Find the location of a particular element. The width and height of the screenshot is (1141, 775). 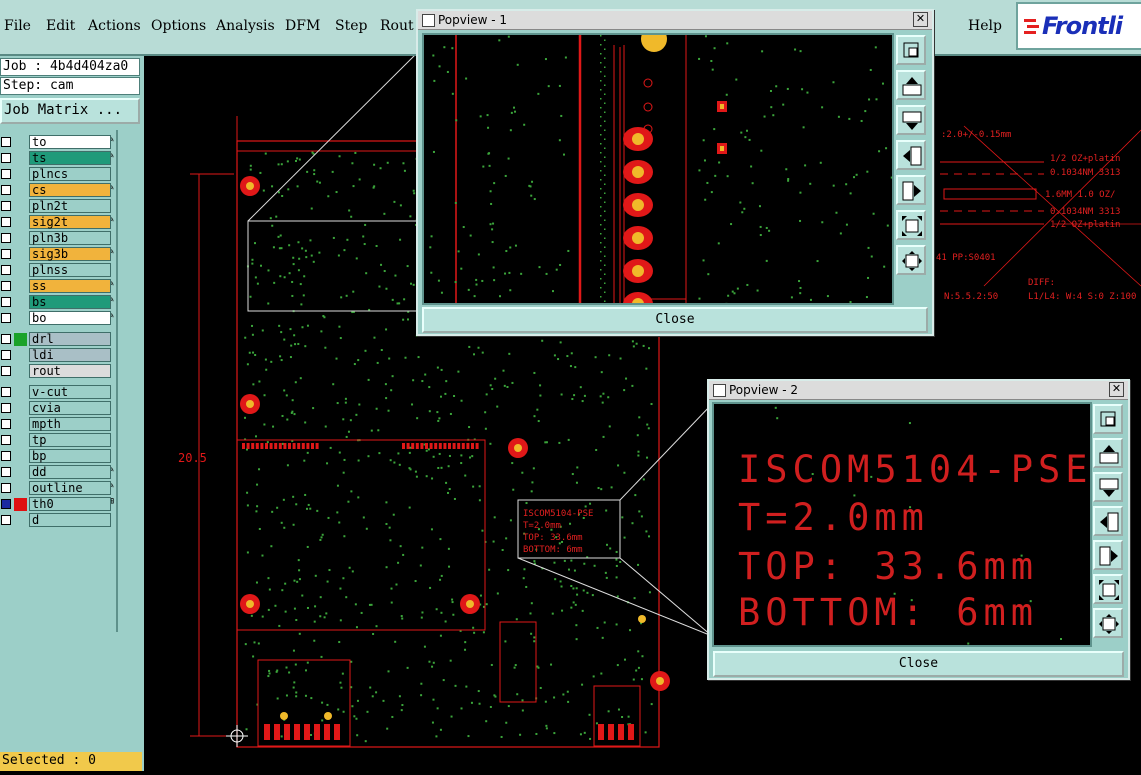

layer-row-sig3b: ✎sig3b is located at coordinates (58, 254).